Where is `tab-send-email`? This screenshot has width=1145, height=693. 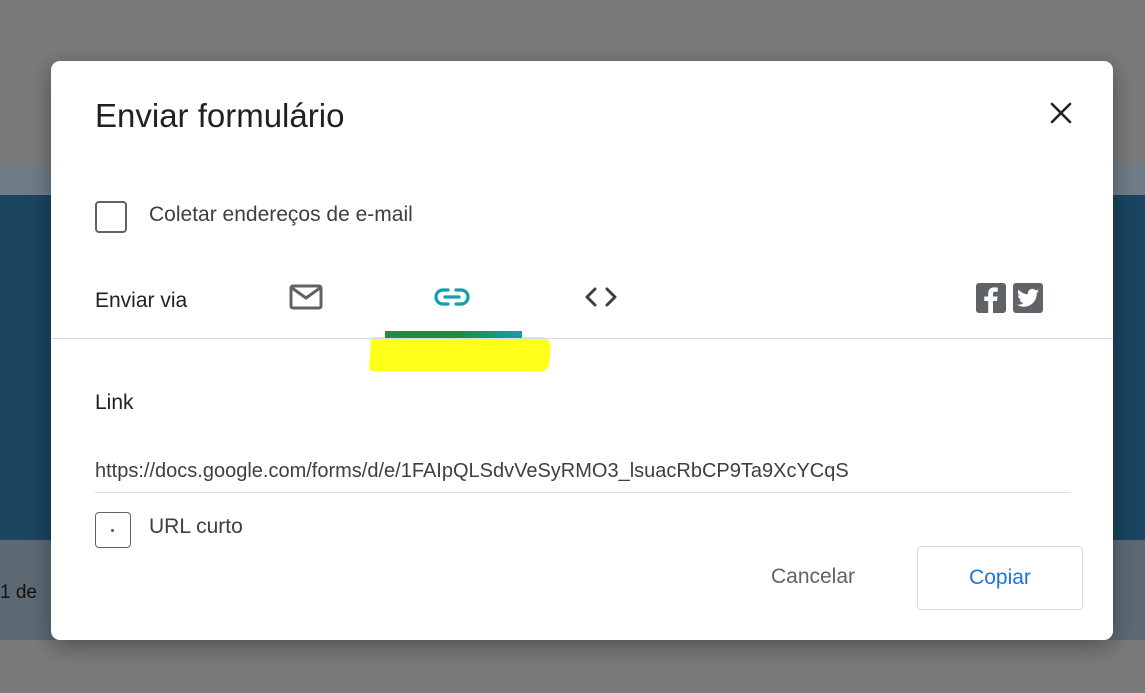
tab-send-email is located at coordinates (306, 297).